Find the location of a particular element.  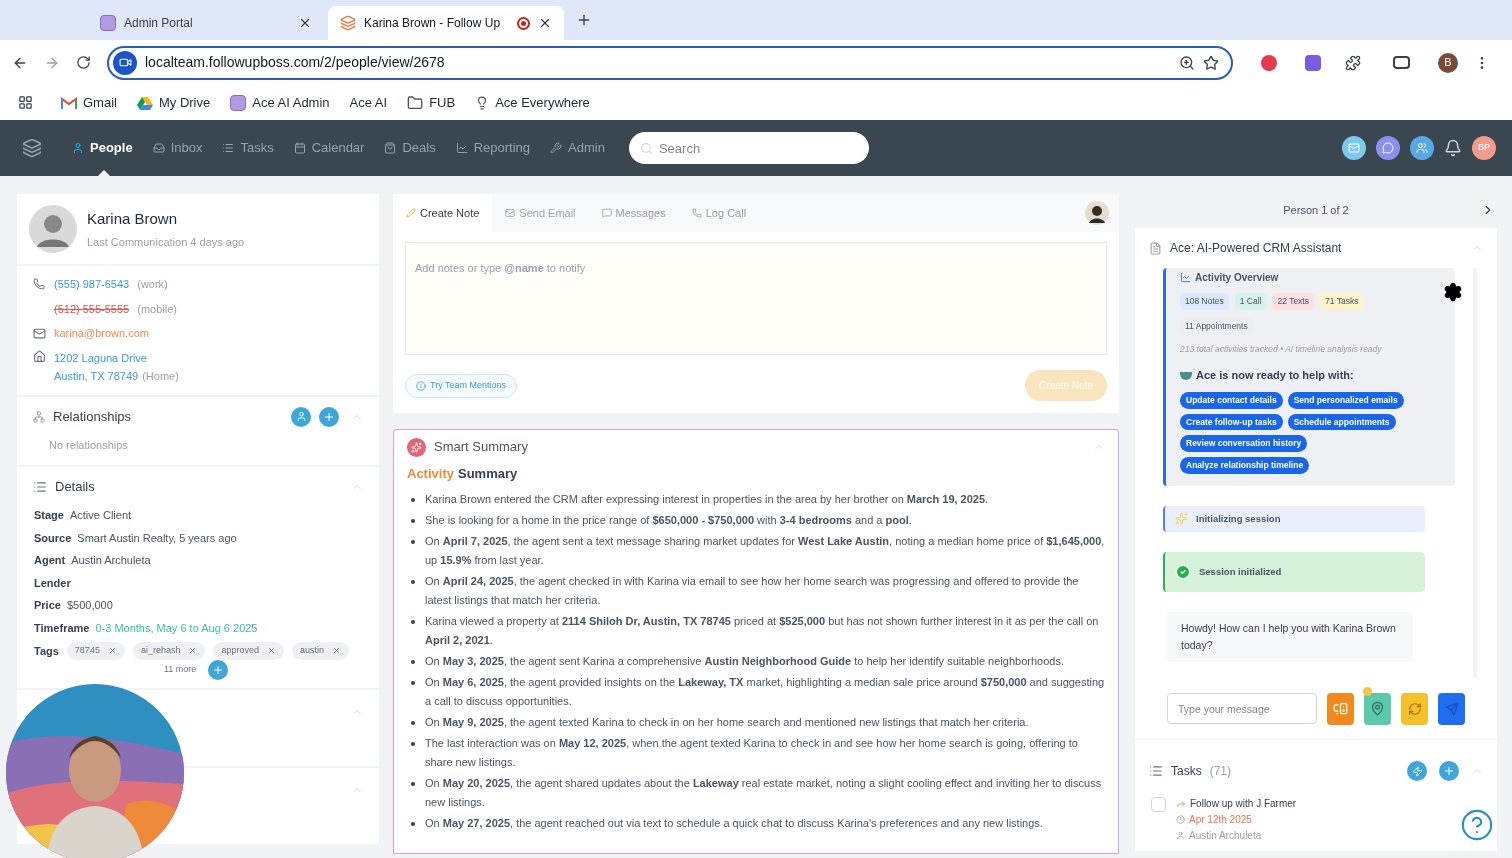

bookmark: Ace Everywhere is located at coordinates (532, 102).